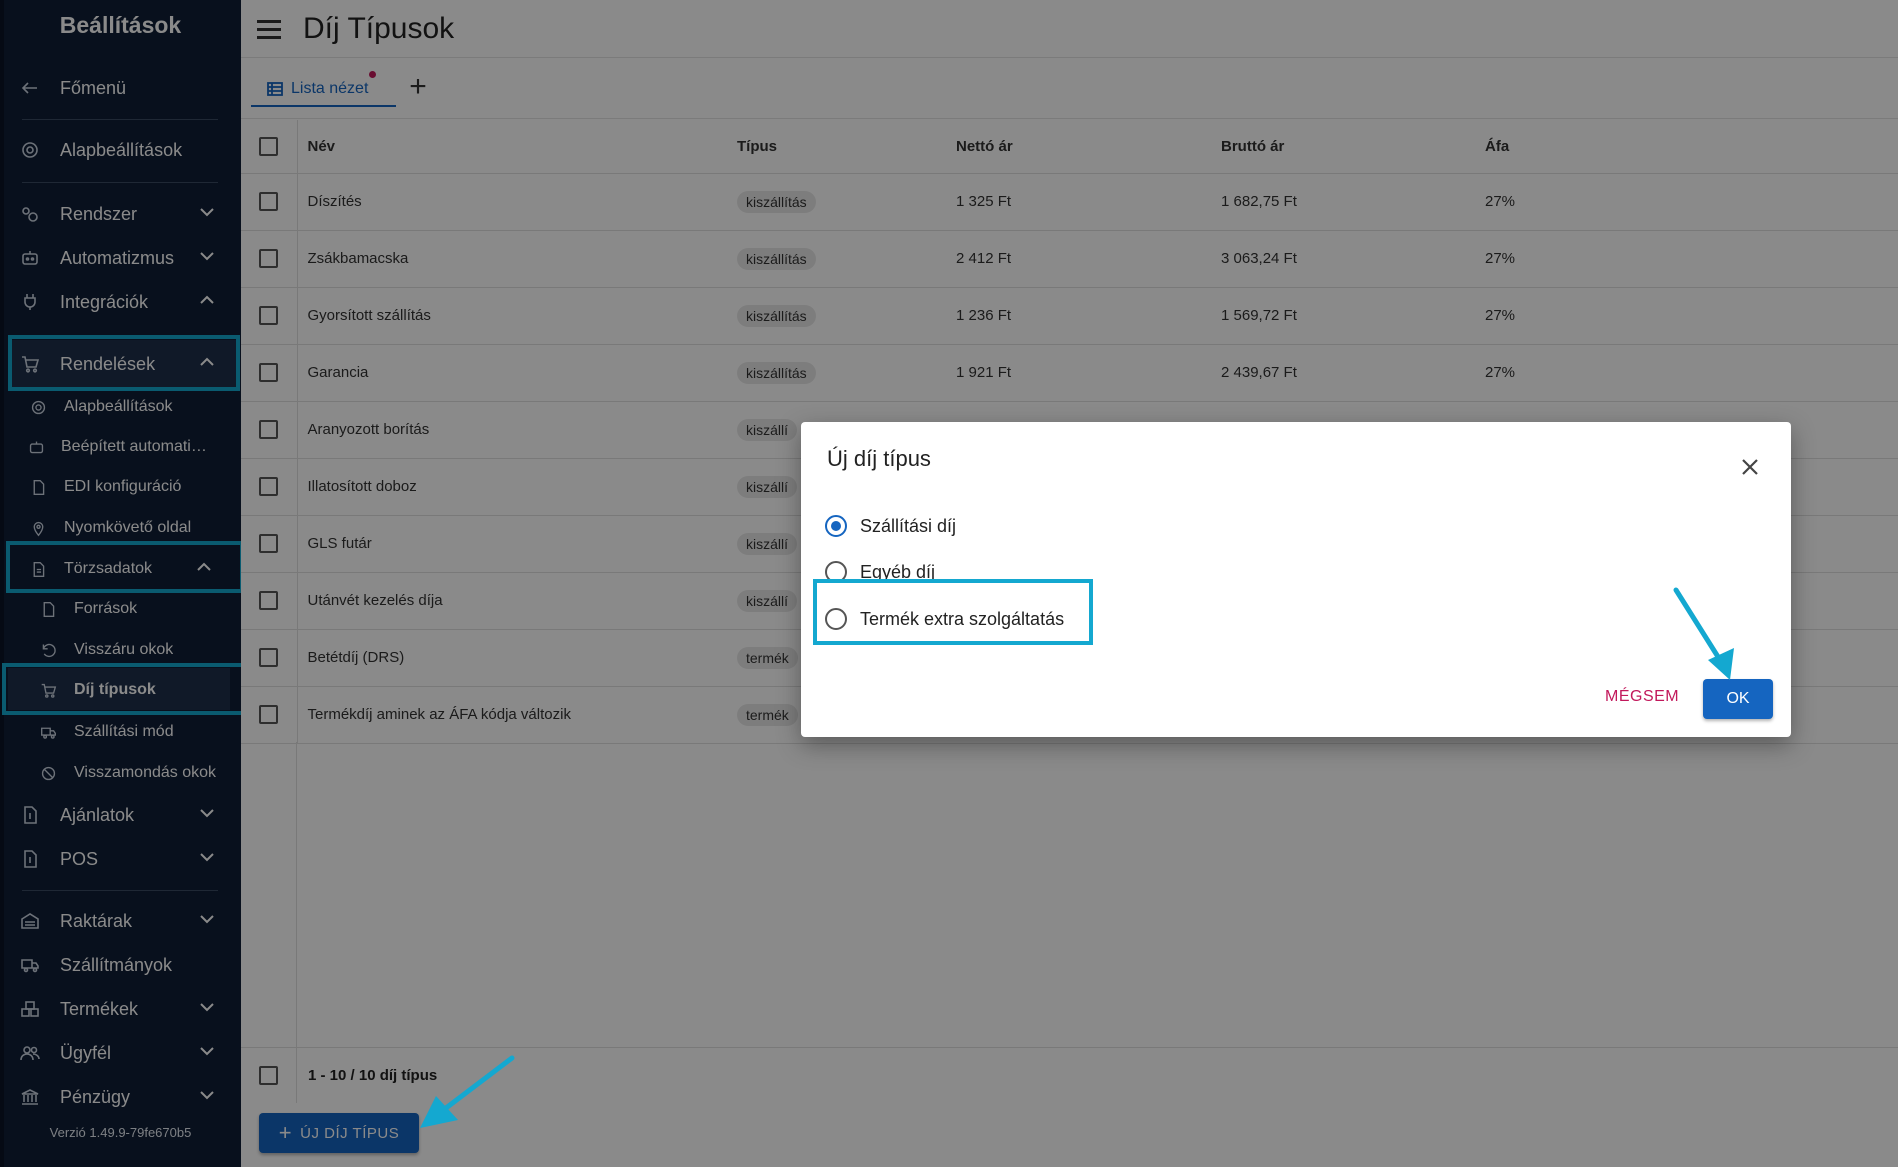  What do you see at coordinates (1752, 469) in the screenshot?
I see `close-icon` at bounding box center [1752, 469].